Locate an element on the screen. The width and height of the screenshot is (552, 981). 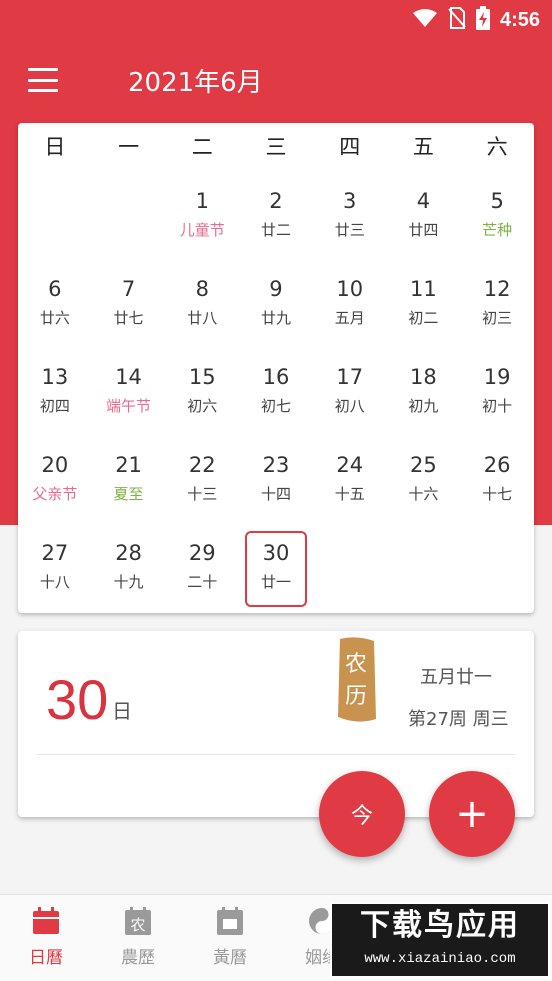
day-cell: 6 廿六 is located at coordinates (55, 305).